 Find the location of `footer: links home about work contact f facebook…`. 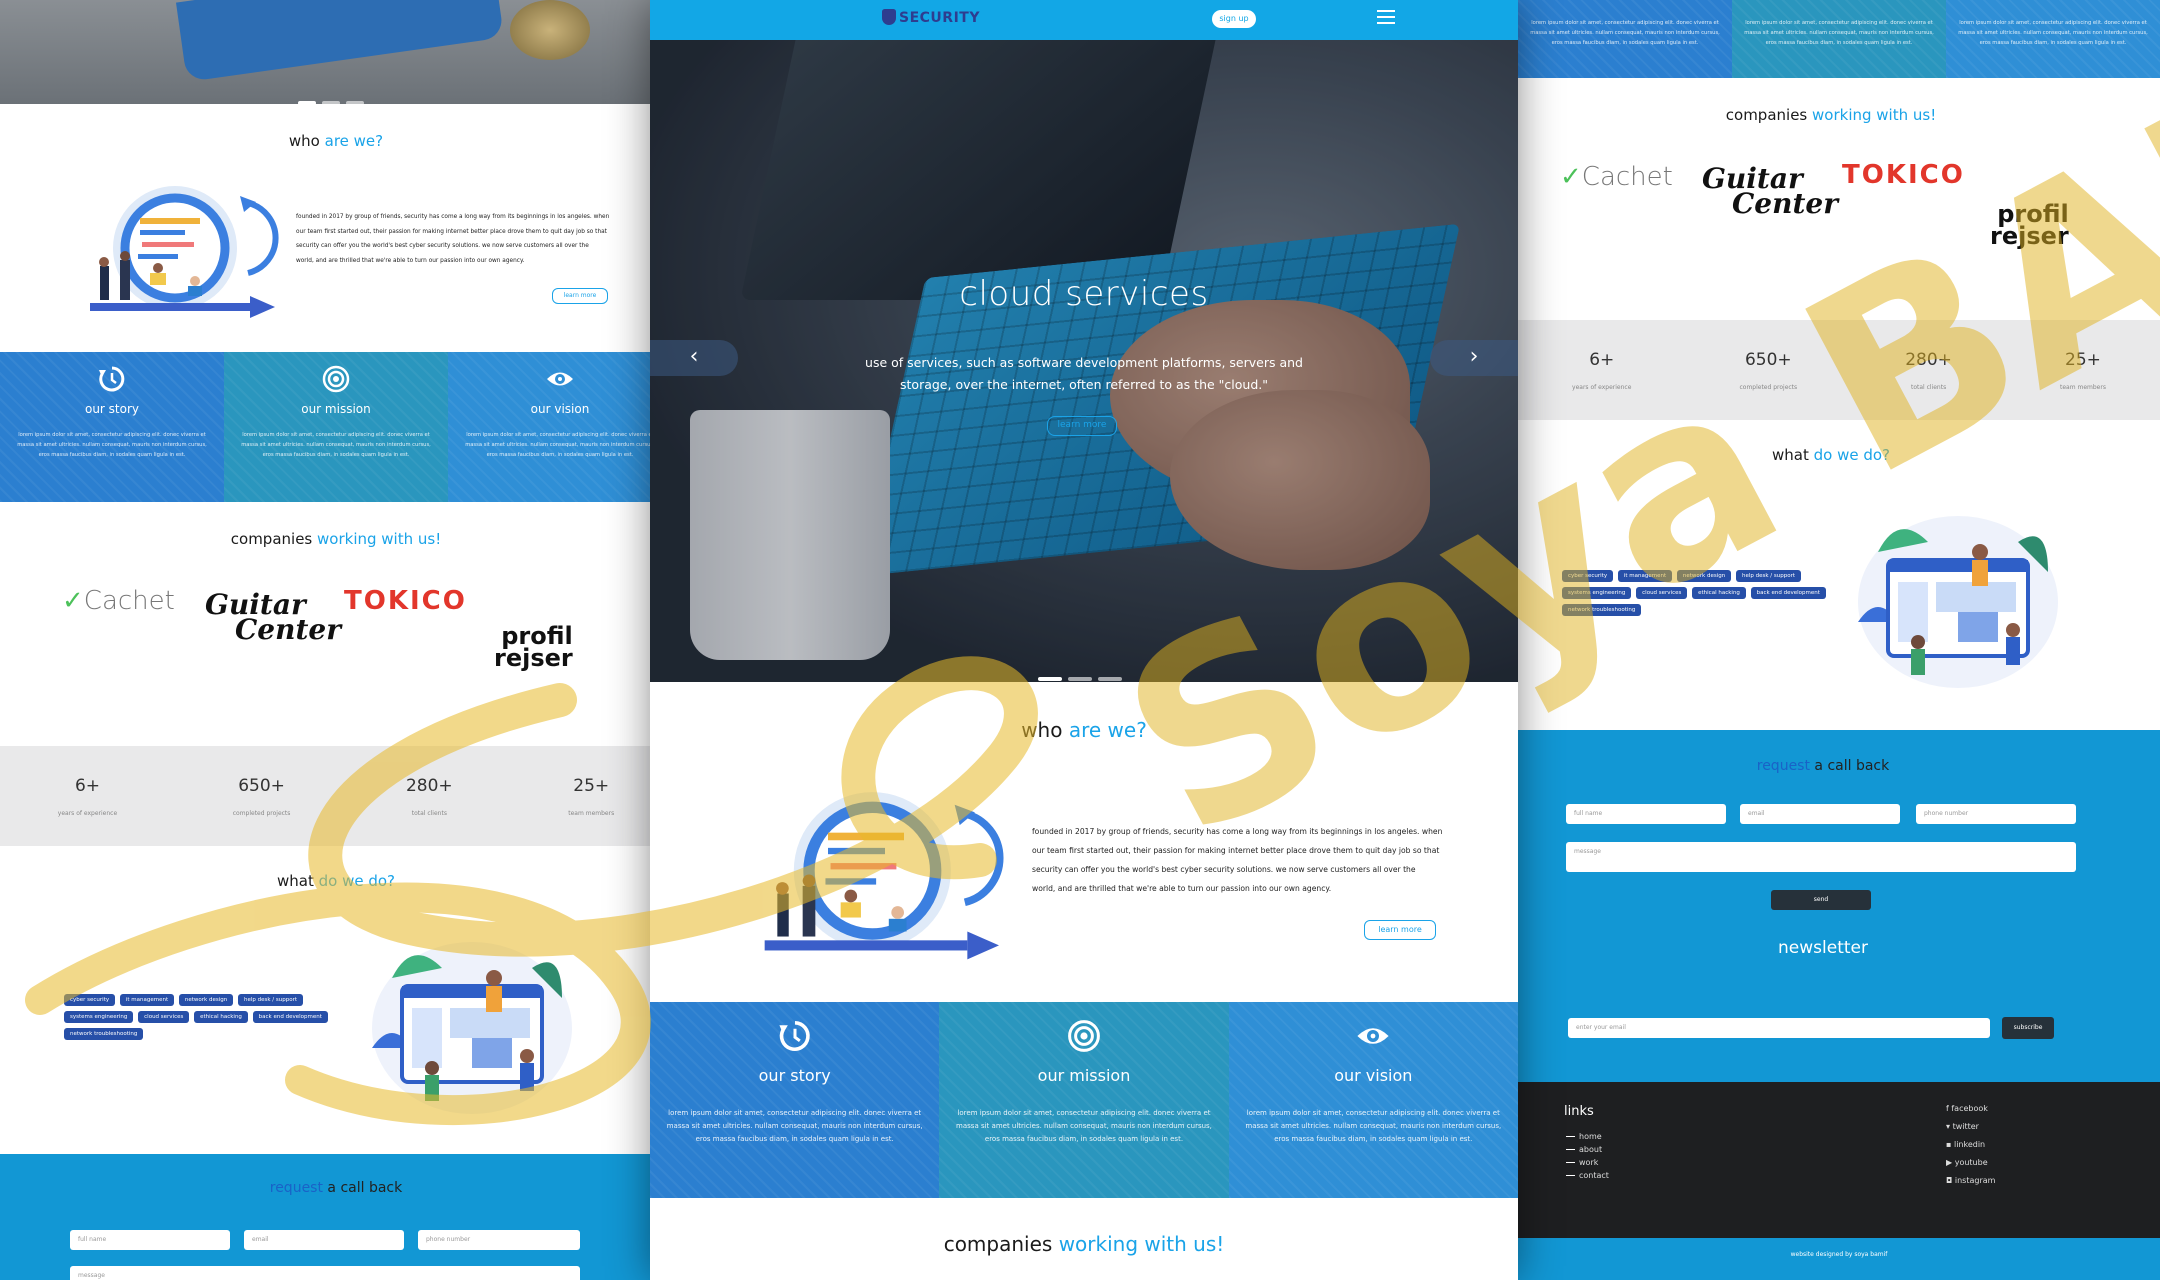

footer: links home about work contact f facebook… is located at coordinates (1839, 1160).